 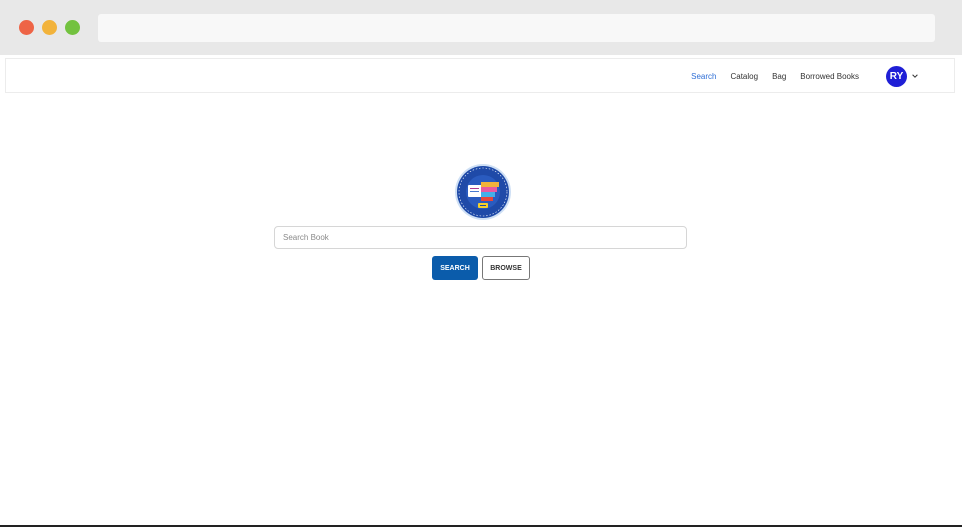 I want to click on minimize-window-icon, so click(x=49, y=27).